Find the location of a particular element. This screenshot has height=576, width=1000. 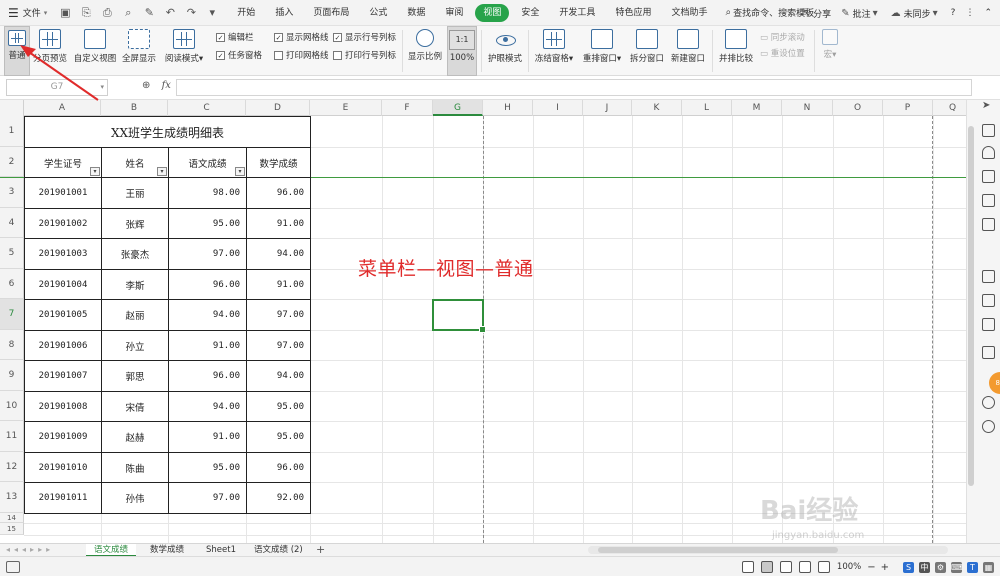

row-header-6: 6 is located at coordinates (12, 284).